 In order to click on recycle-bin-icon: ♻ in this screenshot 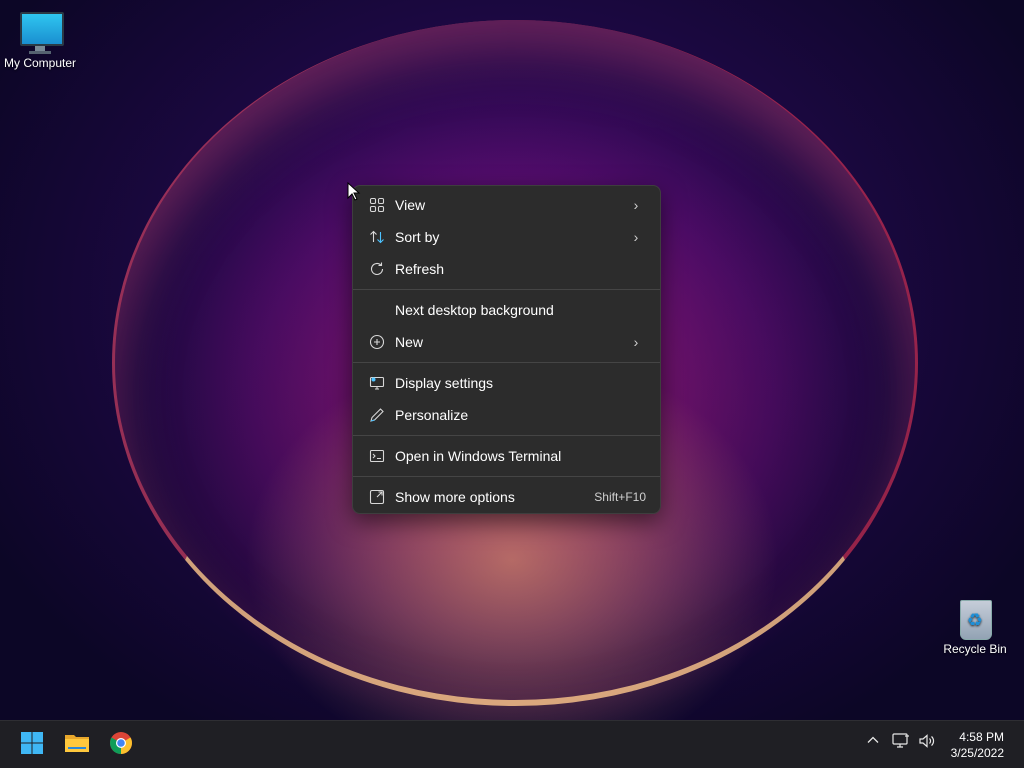, I will do `click(975, 618)`.